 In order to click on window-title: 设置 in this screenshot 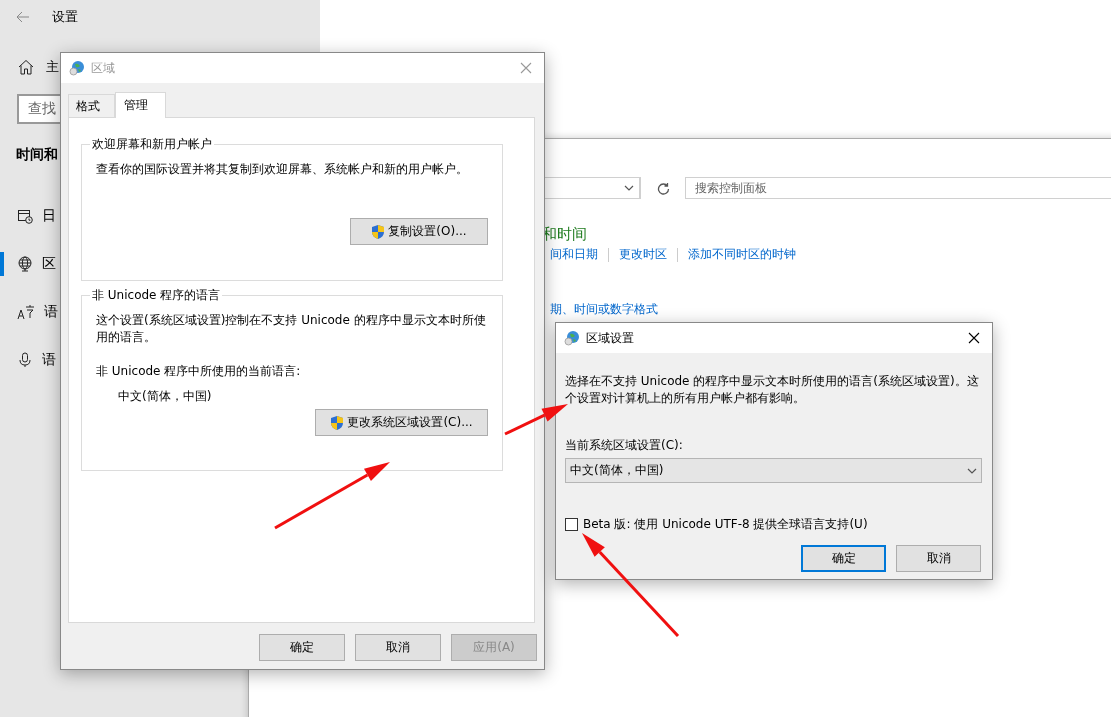, I will do `click(65, 17)`.